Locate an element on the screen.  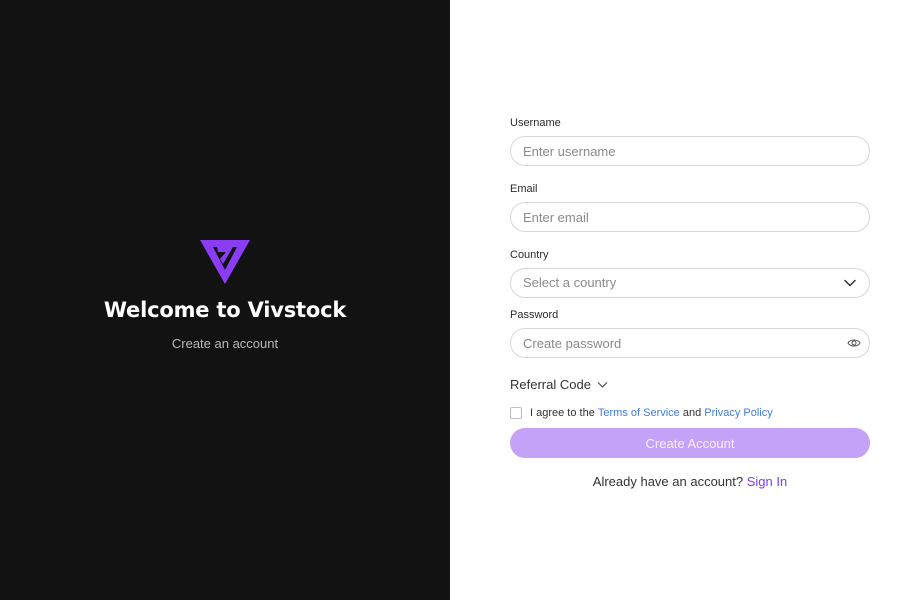
username-input is located at coordinates (673, 151).